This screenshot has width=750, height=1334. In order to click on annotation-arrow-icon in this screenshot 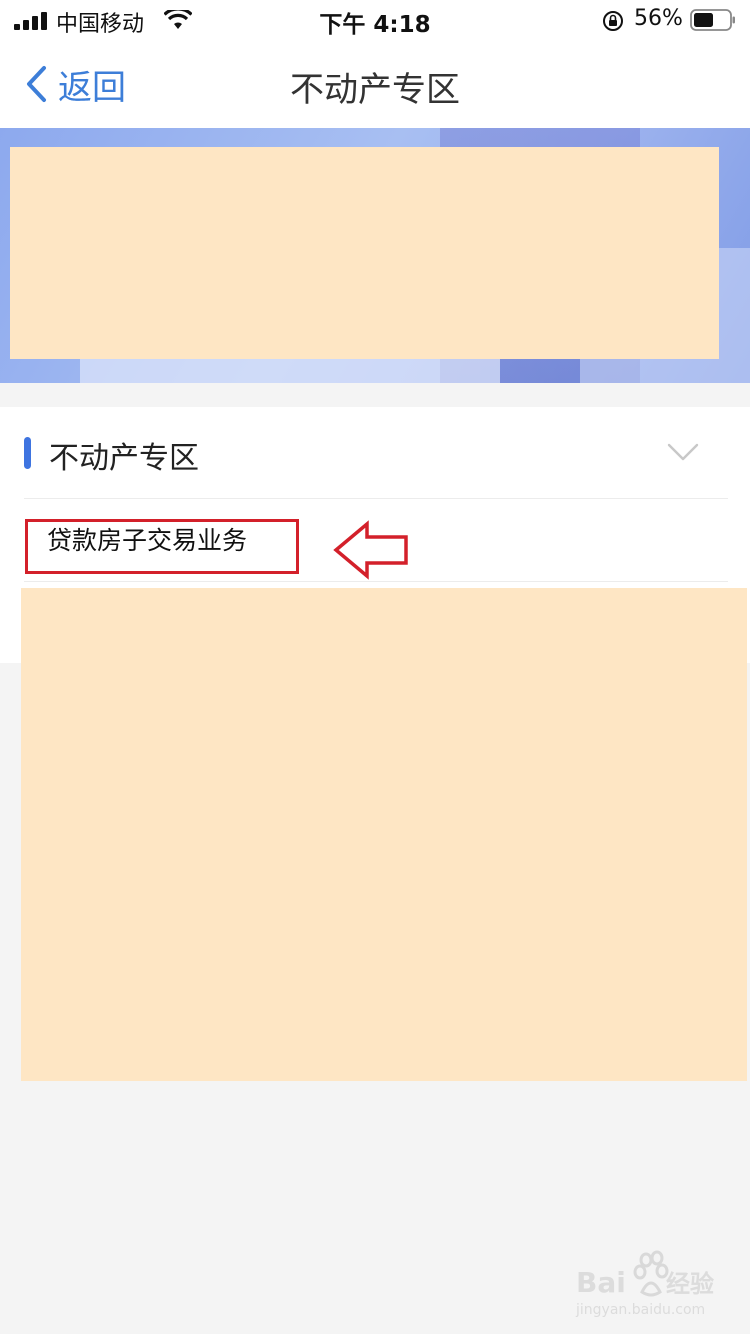, I will do `click(370, 550)`.